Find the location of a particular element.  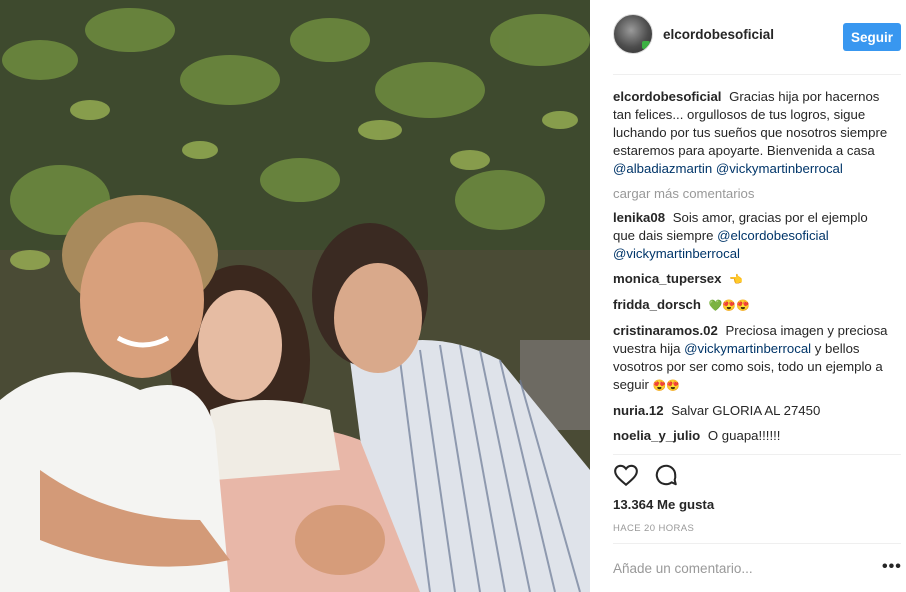

pointing-hand-emoji-icon: 👈 is located at coordinates (736, 280).